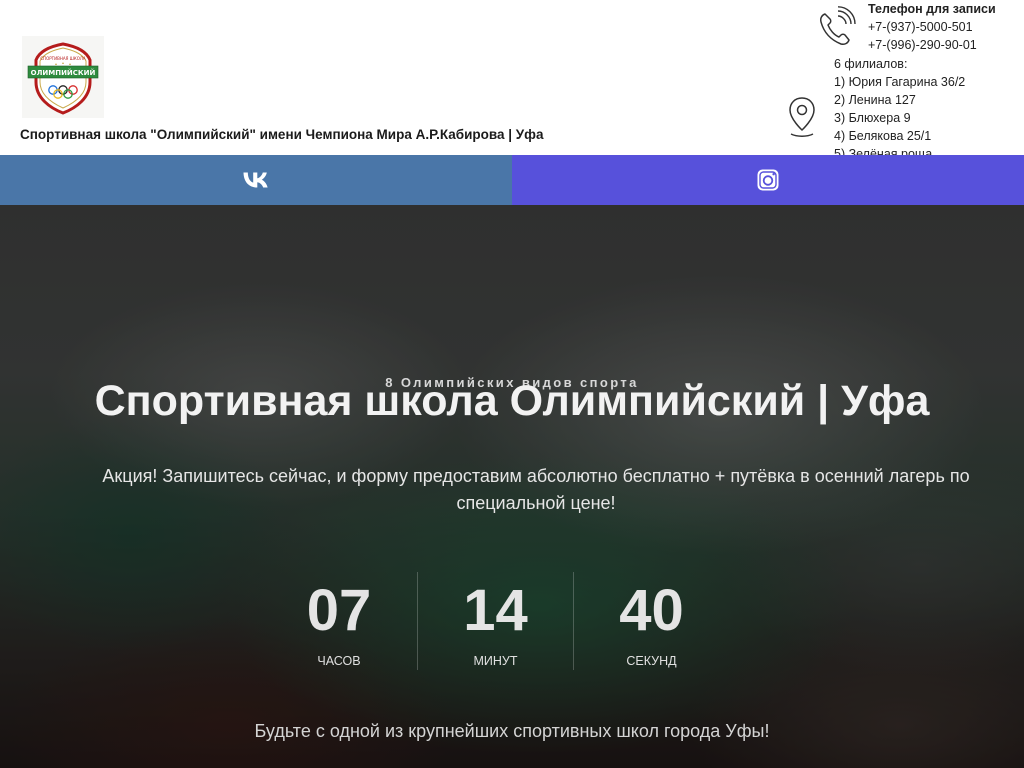 This screenshot has width=1024, height=768. What do you see at coordinates (802, 117) in the screenshot?
I see `map-pin-icon` at bounding box center [802, 117].